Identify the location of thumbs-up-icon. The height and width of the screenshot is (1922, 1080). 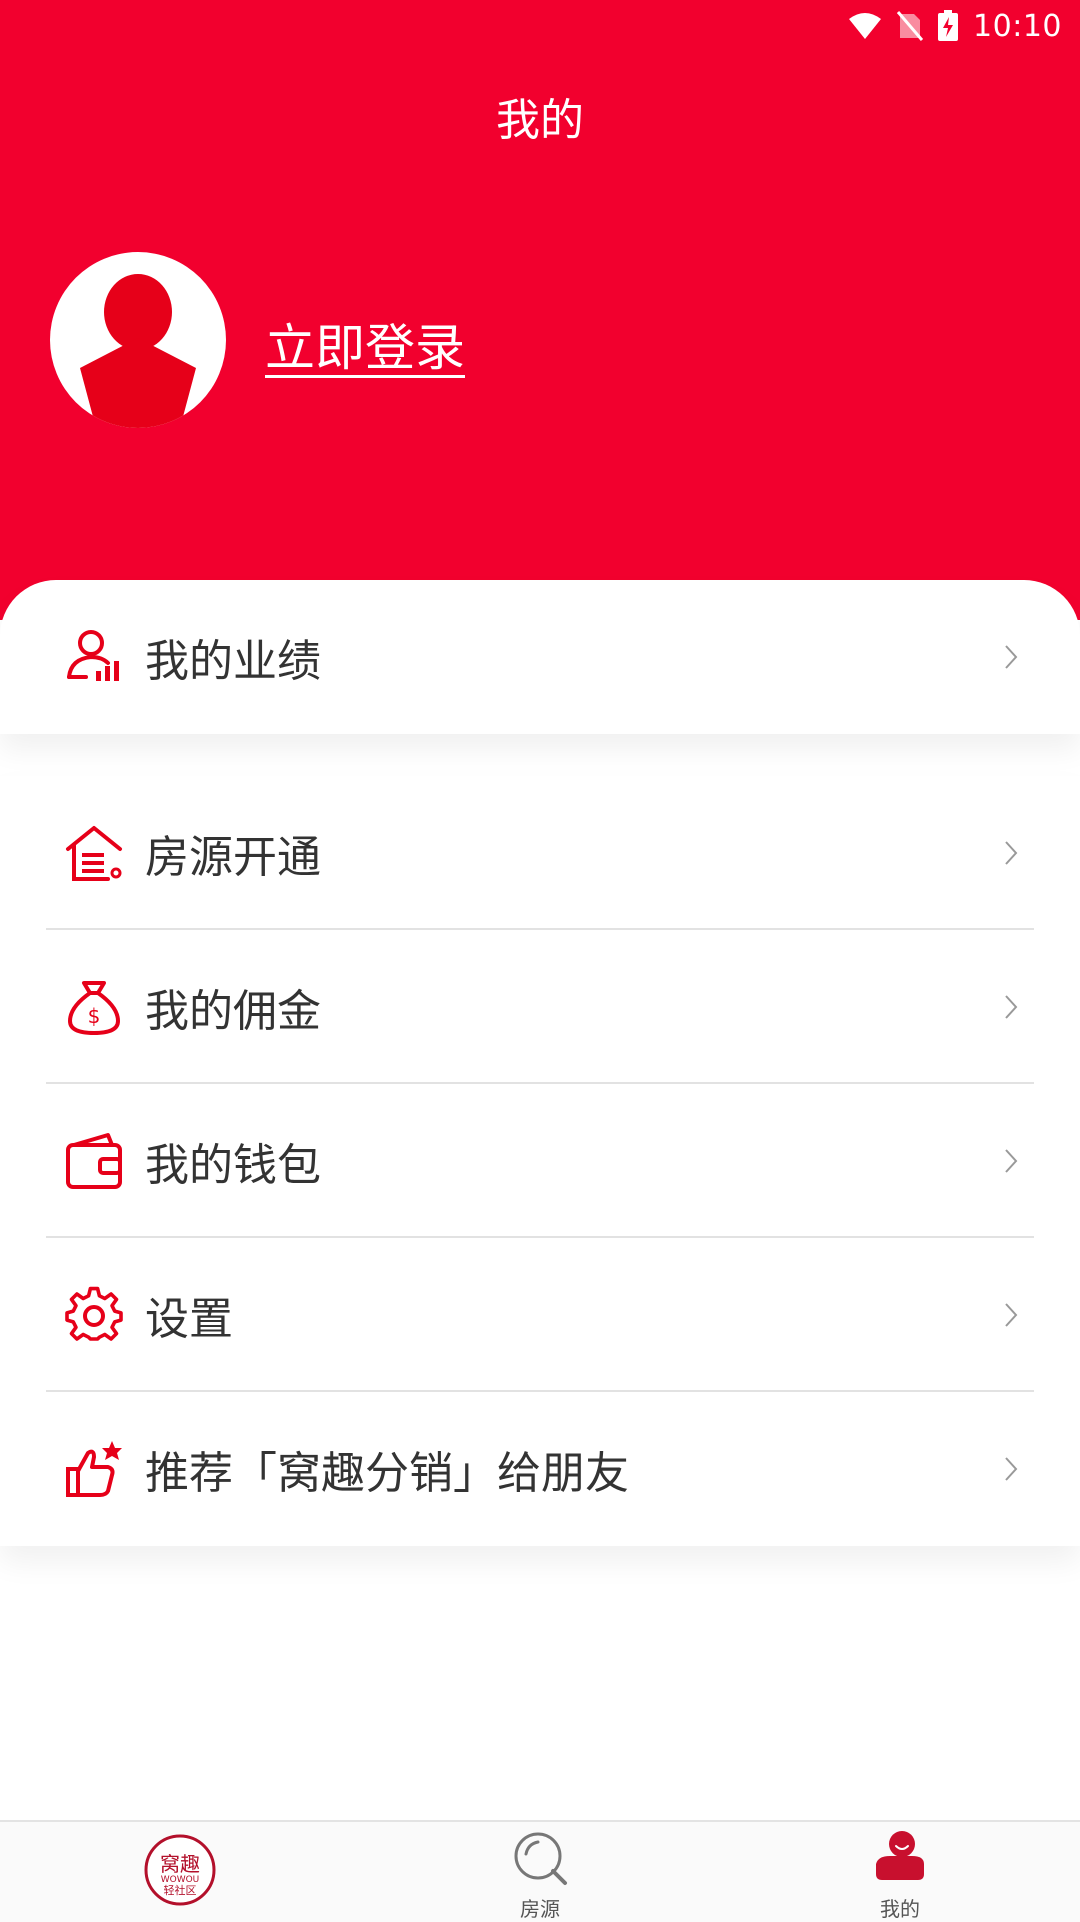
(94, 1469).